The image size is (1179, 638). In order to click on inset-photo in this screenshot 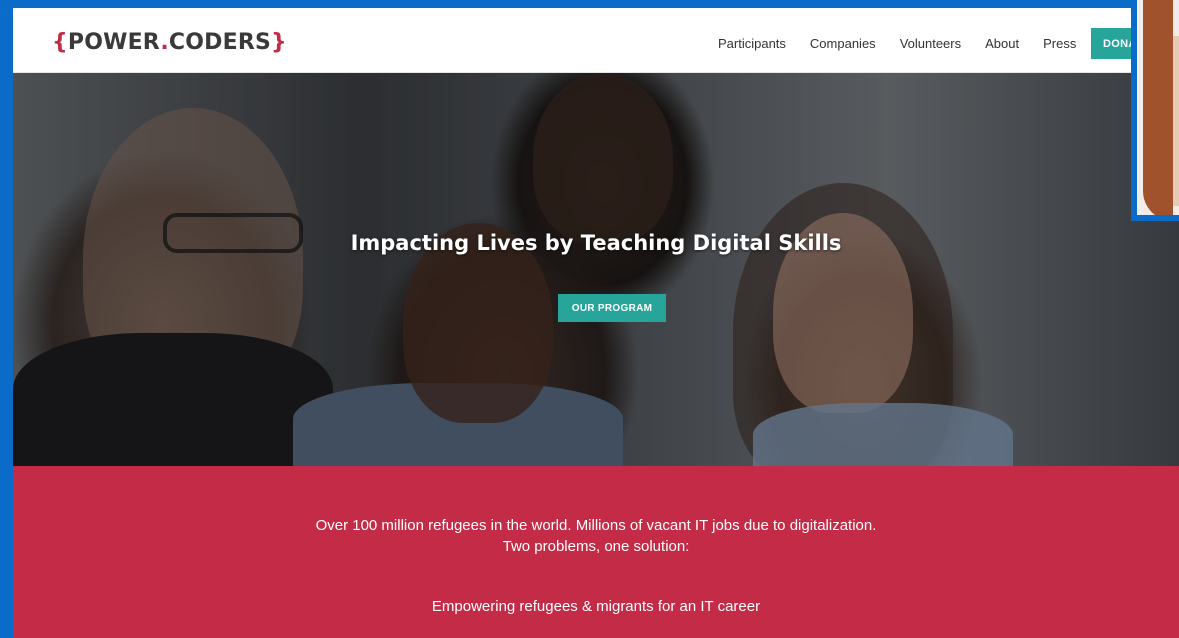, I will do `click(1158, 107)`.